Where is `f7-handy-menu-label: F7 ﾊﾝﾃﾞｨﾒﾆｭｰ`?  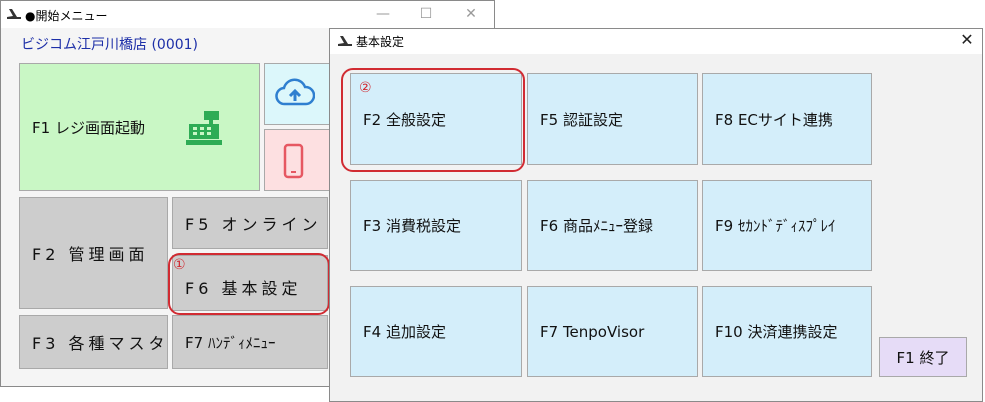
f7-handy-menu-label: F7 ﾊﾝﾃﾞｨﾒﾆｭｰ is located at coordinates (230, 342).